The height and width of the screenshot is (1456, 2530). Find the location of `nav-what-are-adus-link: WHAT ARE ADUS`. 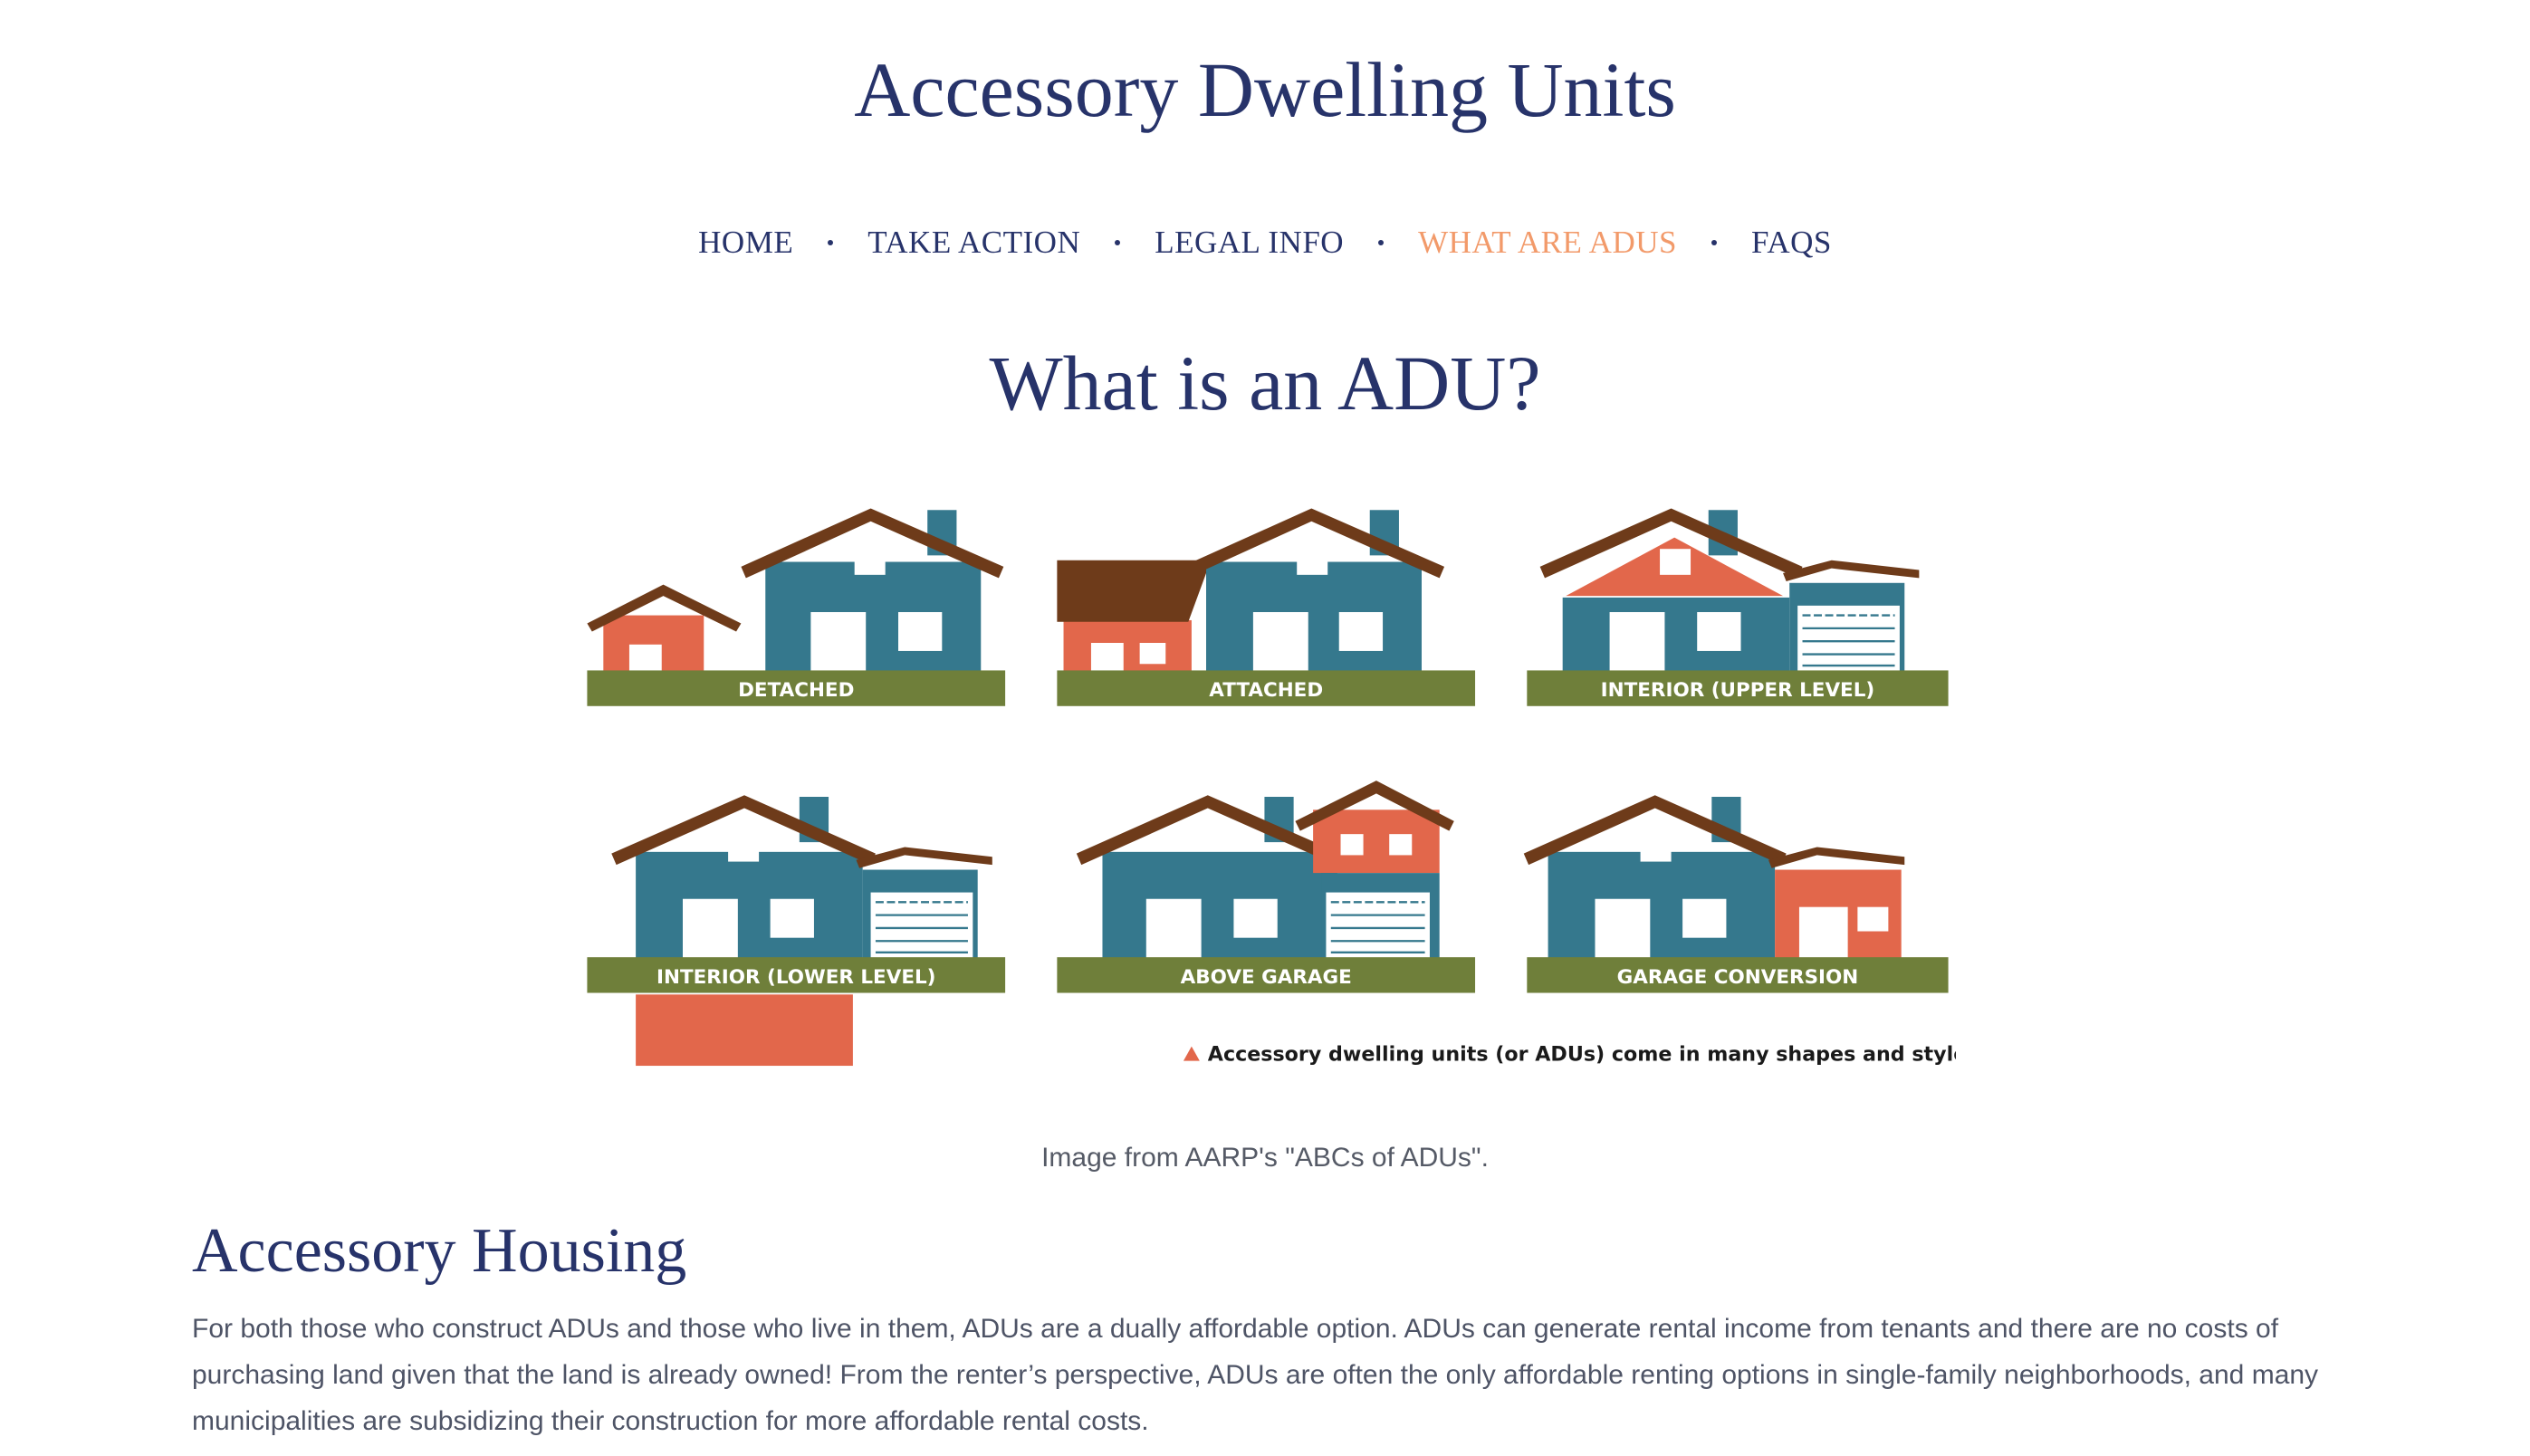

nav-what-are-adus-link: WHAT ARE ADUS is located at coordinates (1547, 243).